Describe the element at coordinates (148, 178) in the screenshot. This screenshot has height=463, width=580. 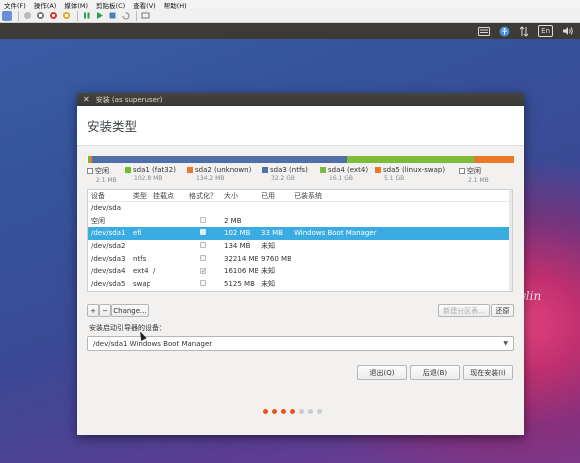
I see `legend-size: 102.8 MB` at that location.